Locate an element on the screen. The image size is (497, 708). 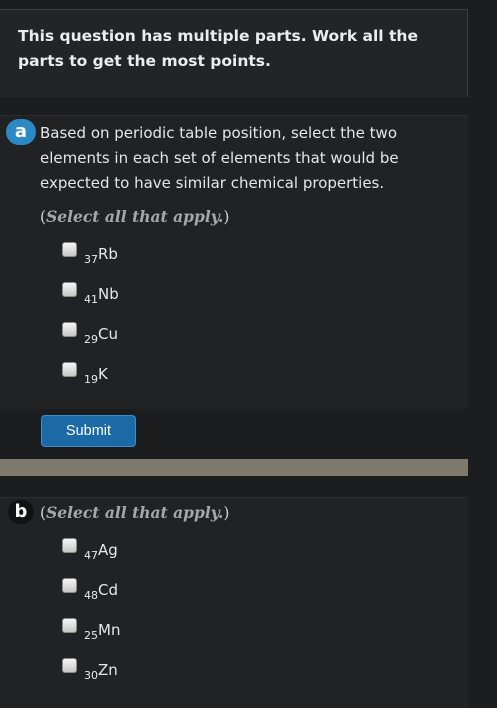
option-mn-label: 25Mn is located at coordinates (102, 631).